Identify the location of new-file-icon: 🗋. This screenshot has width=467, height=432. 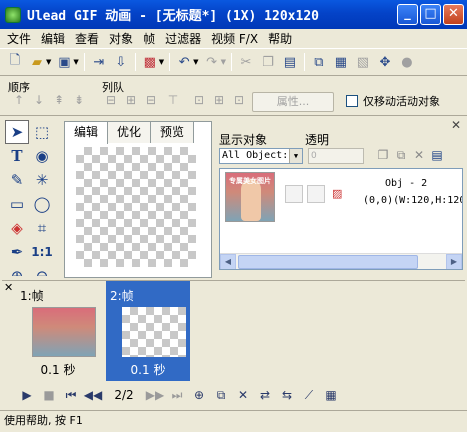
(15, 62).